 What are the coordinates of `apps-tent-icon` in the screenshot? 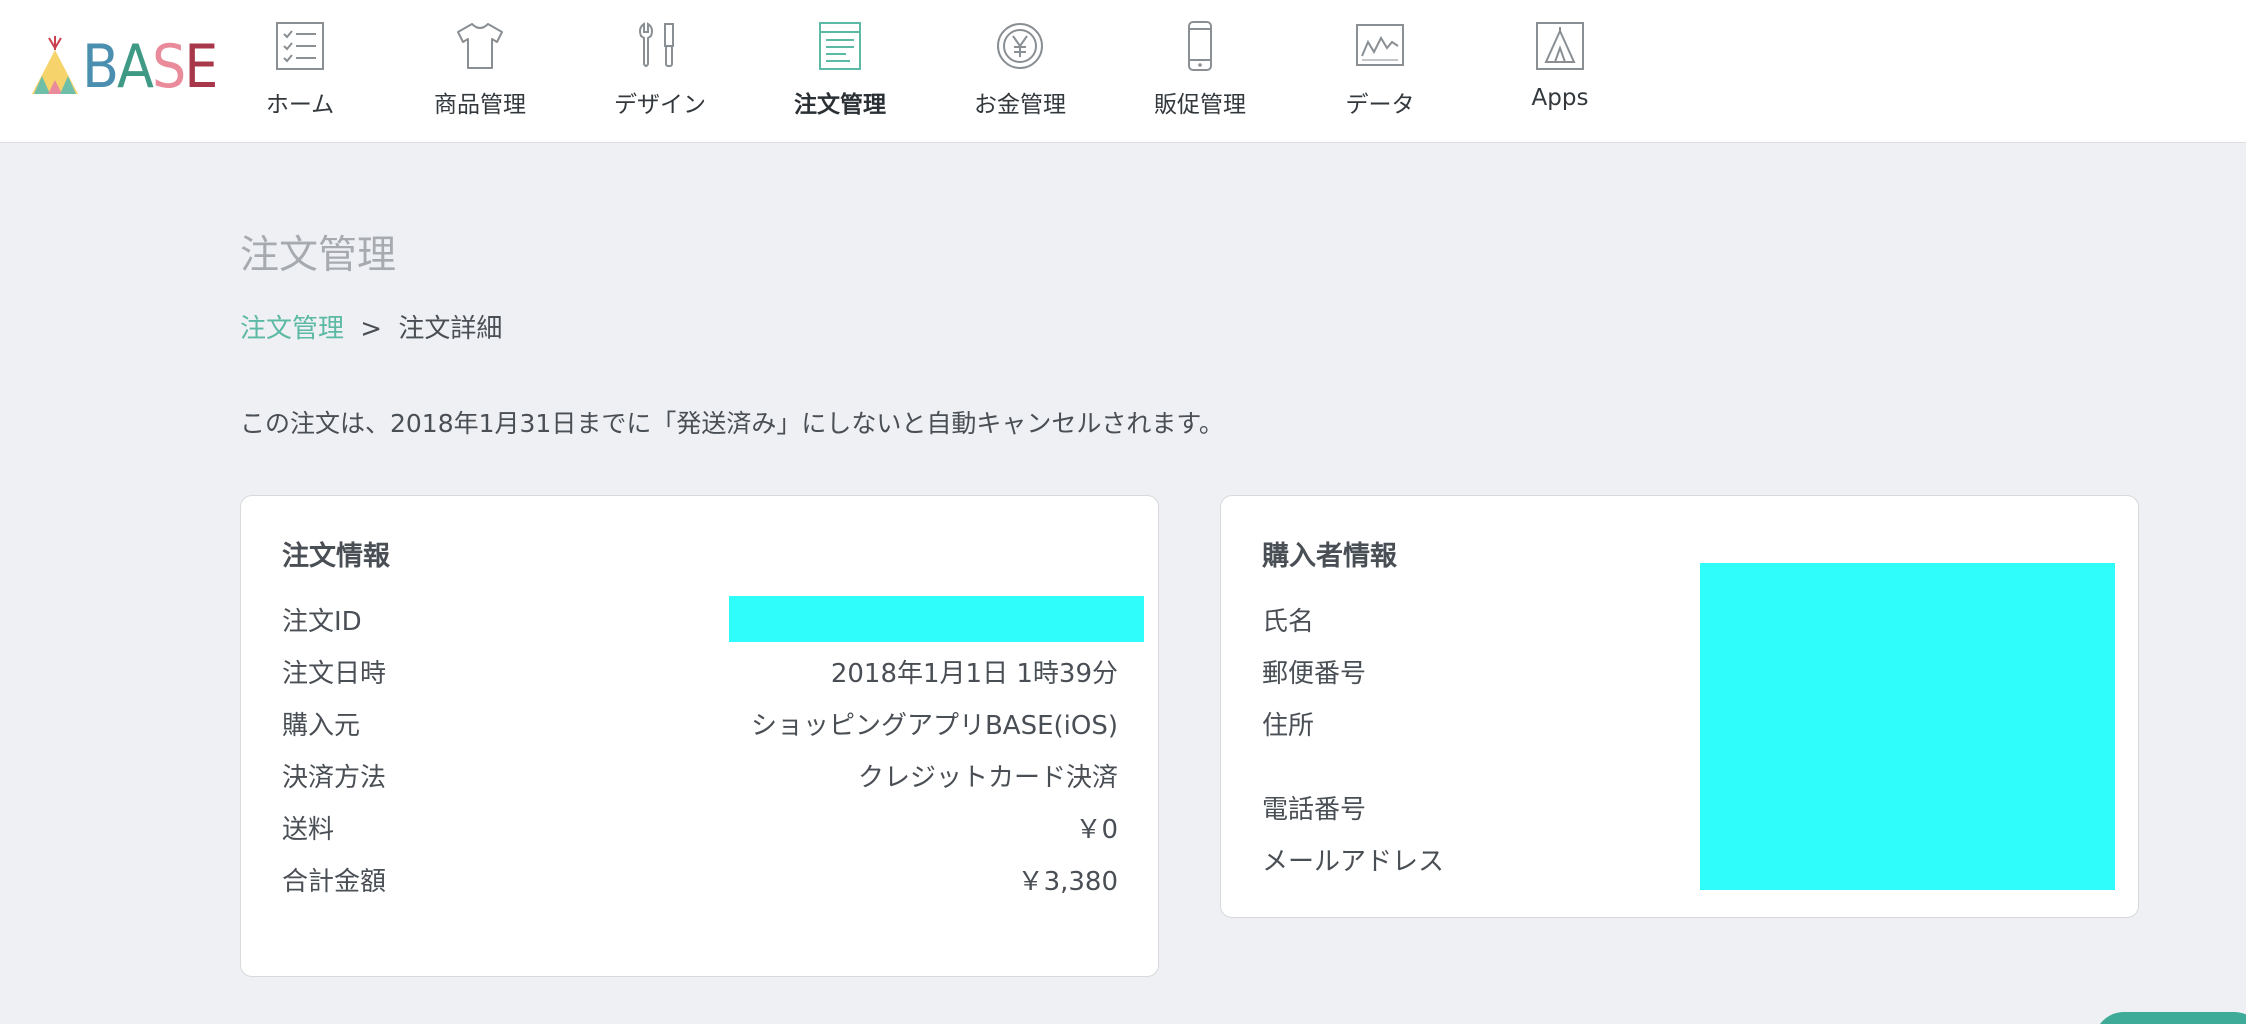 It's located at (1560, 46).